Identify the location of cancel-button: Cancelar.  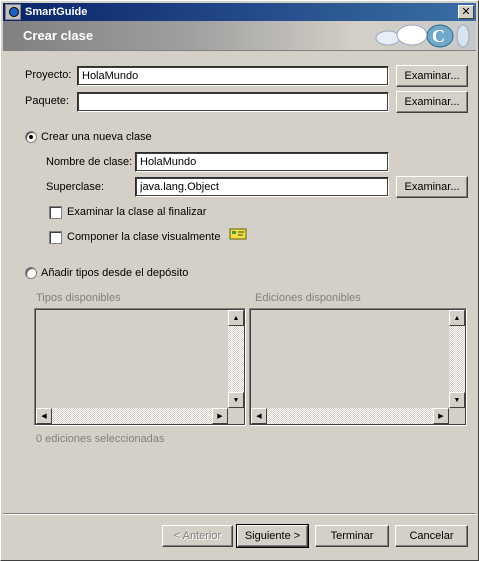
(431, 536).